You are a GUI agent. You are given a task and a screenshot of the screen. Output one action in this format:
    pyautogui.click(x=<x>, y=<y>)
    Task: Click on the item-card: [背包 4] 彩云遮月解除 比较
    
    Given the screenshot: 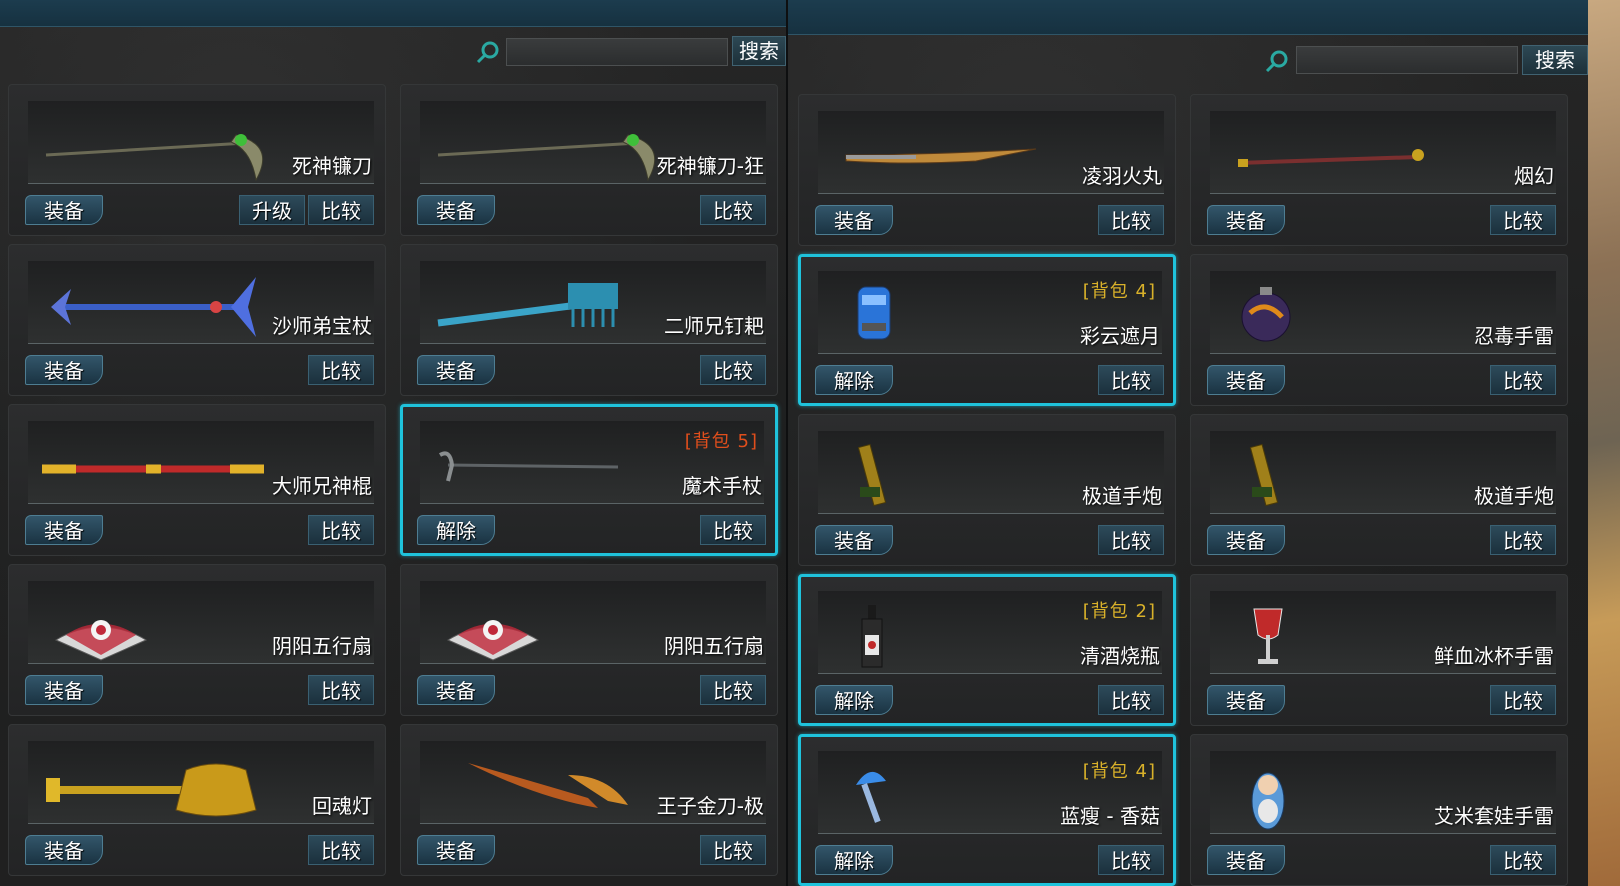 What is the action you would take?
    pyautogui.click(x=987, y=330)
    